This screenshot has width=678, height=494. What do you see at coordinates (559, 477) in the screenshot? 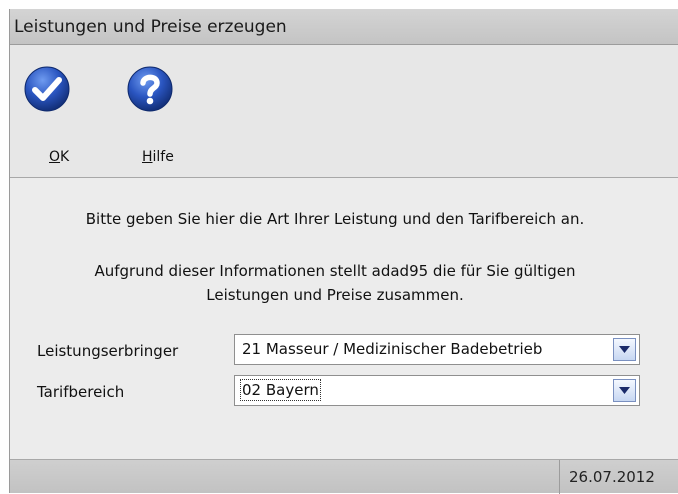
I see `status-divider` at bounding box center [559, 477].